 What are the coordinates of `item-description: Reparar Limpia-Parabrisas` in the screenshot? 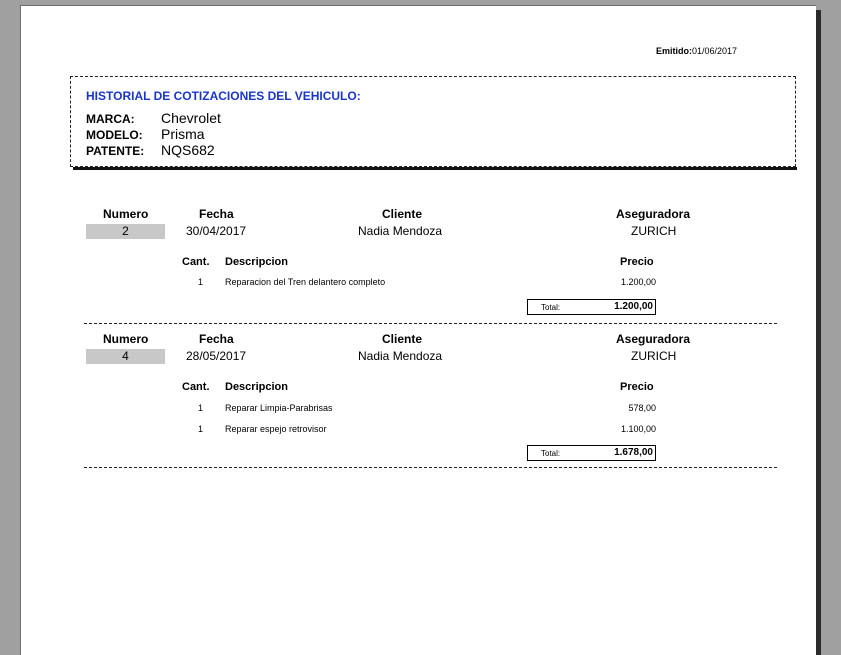 It's located at (279, 408).